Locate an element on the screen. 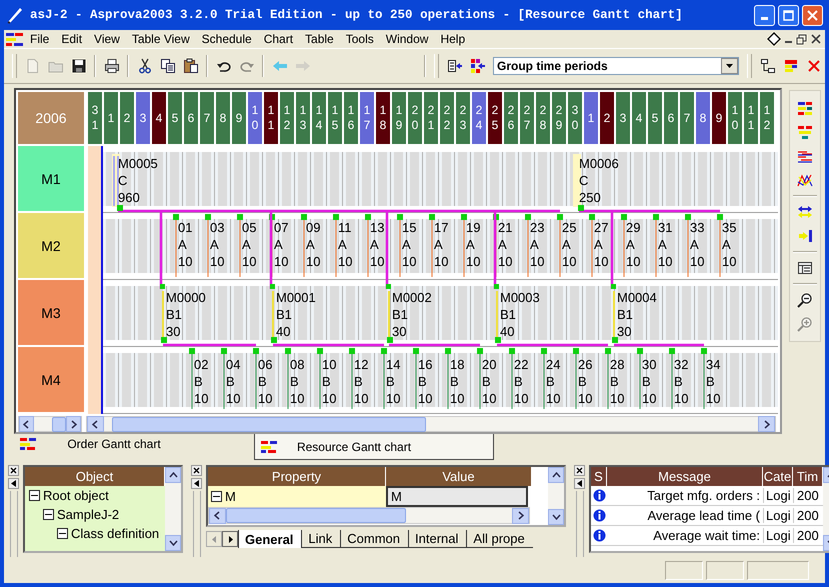  column-header: Property is located at coordinates (297, 476).